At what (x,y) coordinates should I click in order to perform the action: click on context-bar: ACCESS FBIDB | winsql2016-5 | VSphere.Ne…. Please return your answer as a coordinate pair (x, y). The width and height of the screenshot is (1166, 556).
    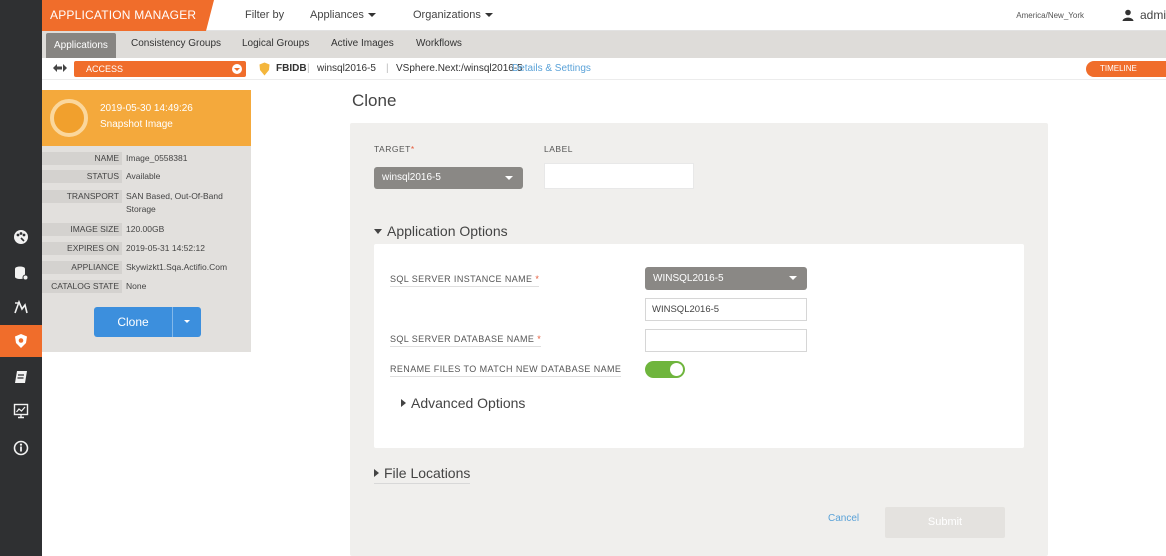
    Looking at the image, I should click on (604, 69).